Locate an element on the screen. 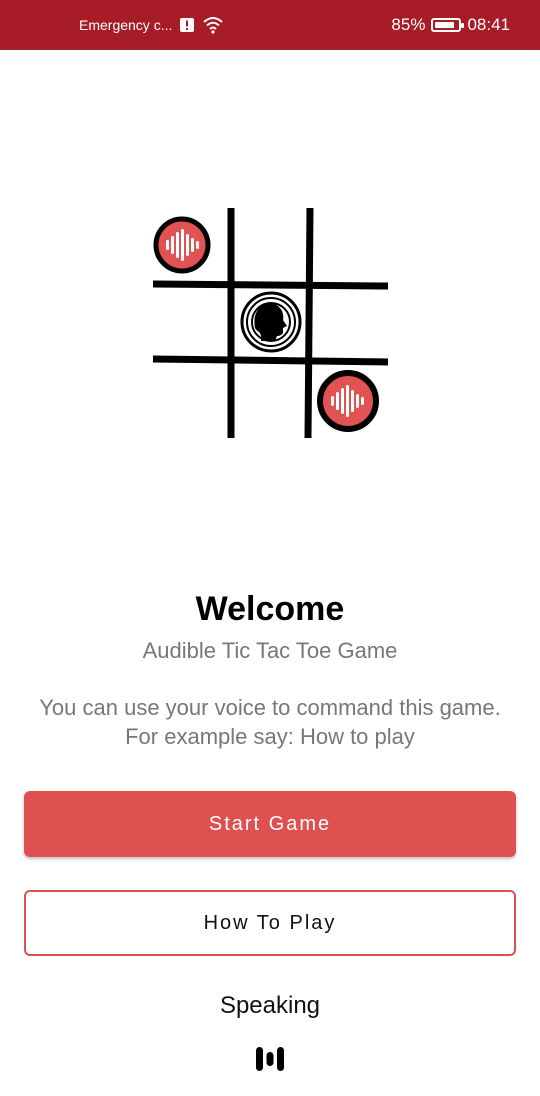  tic-tac-toe-logo is located at coordinates (270, 322).